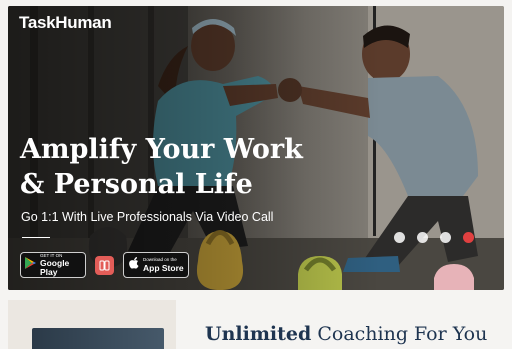 The width and height of the screenshot is (512, 349). I want to click on section-title-strong: Unlimited, so click(258, 334).